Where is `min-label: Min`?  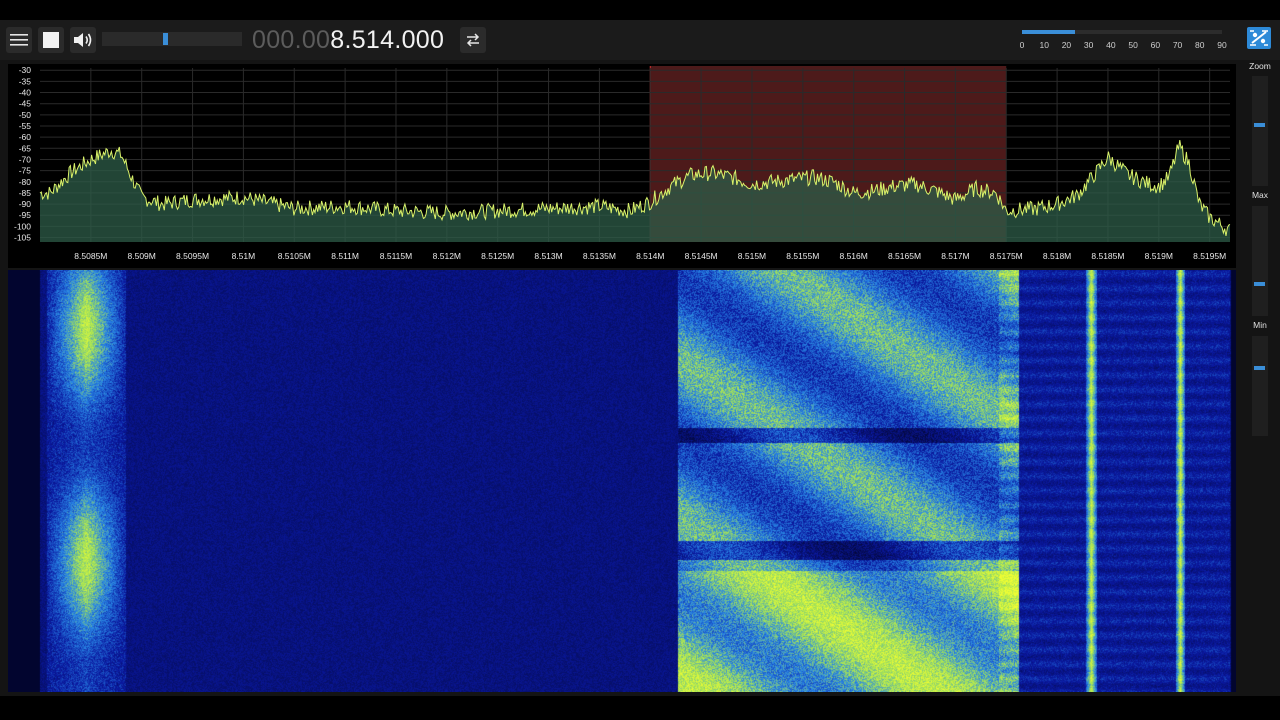
min-label: Min is located at coordinates (1260, 325).